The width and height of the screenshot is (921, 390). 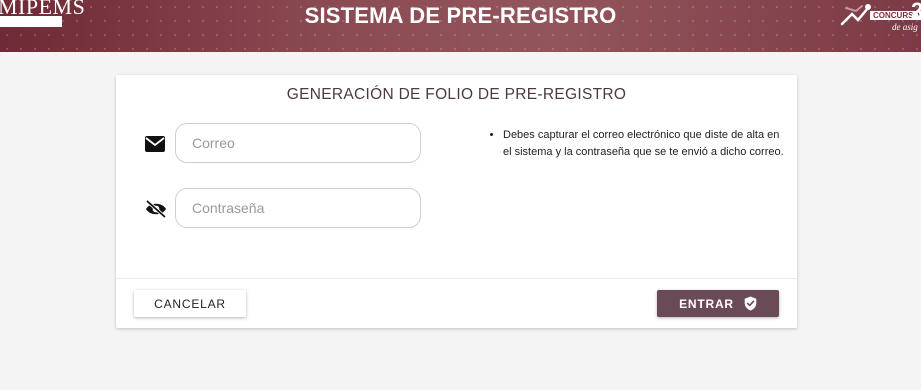 What do you see at coordinates (156, 209) in the screenshot?
I see `eye-off-icon` at bounding box center [156, 209].